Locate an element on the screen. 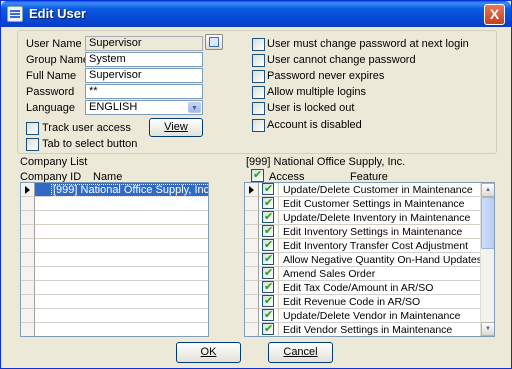 The image size is (512, 369). access-row: Edit Tax Code/Amount in AR/SO is located at coordinates (369, 287).